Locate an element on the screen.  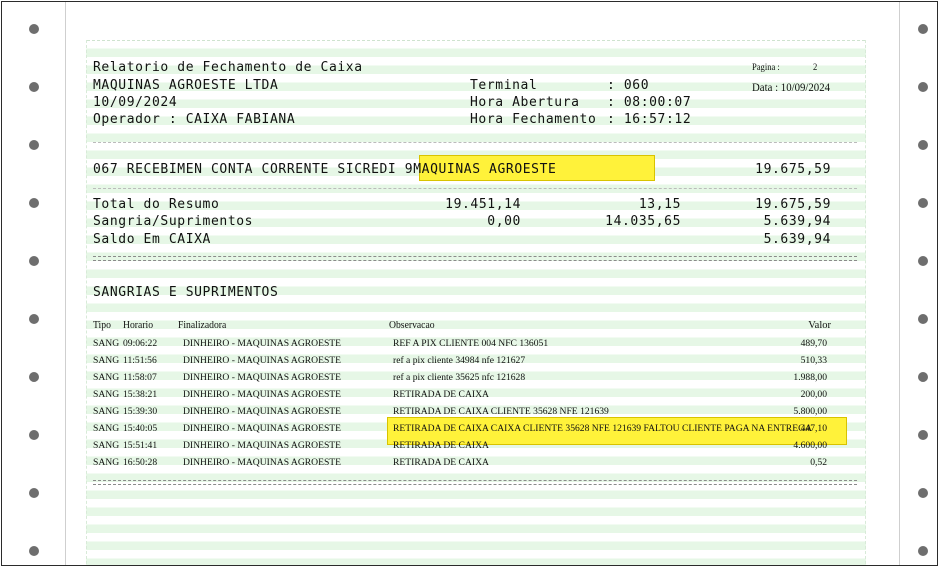
total-resumo-c: 19.675,59 is located at coordinates (793, 204).